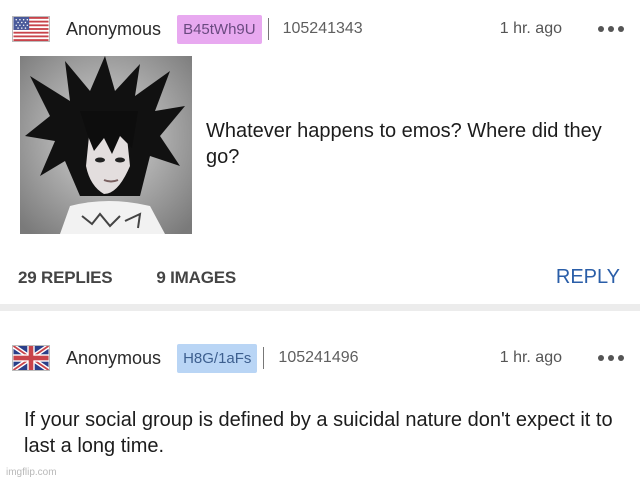 This screenshot has width=640, height=484. What do you see at coordinates (217, 358) in the screenshot?
I see `poster-id-badge: H8G/1aFs` at bounding box center [217, 358].